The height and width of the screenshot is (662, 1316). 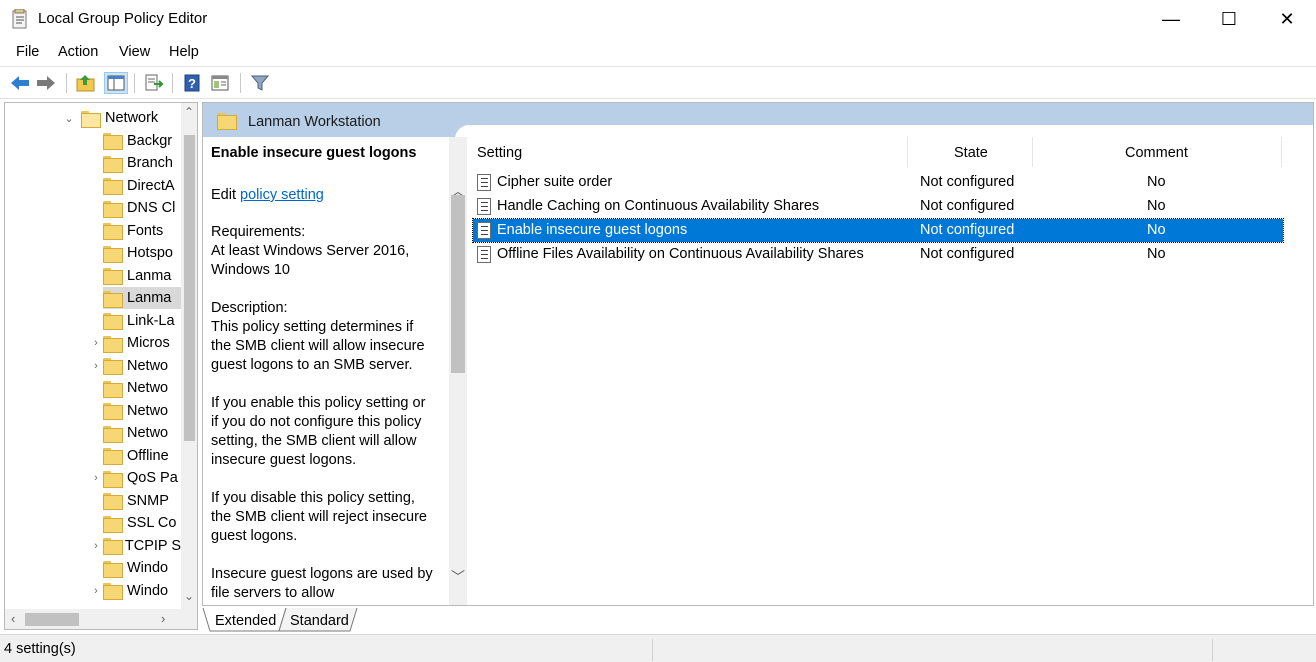 I want to click on show-hide-tree-button, so click(x=116, y=83).